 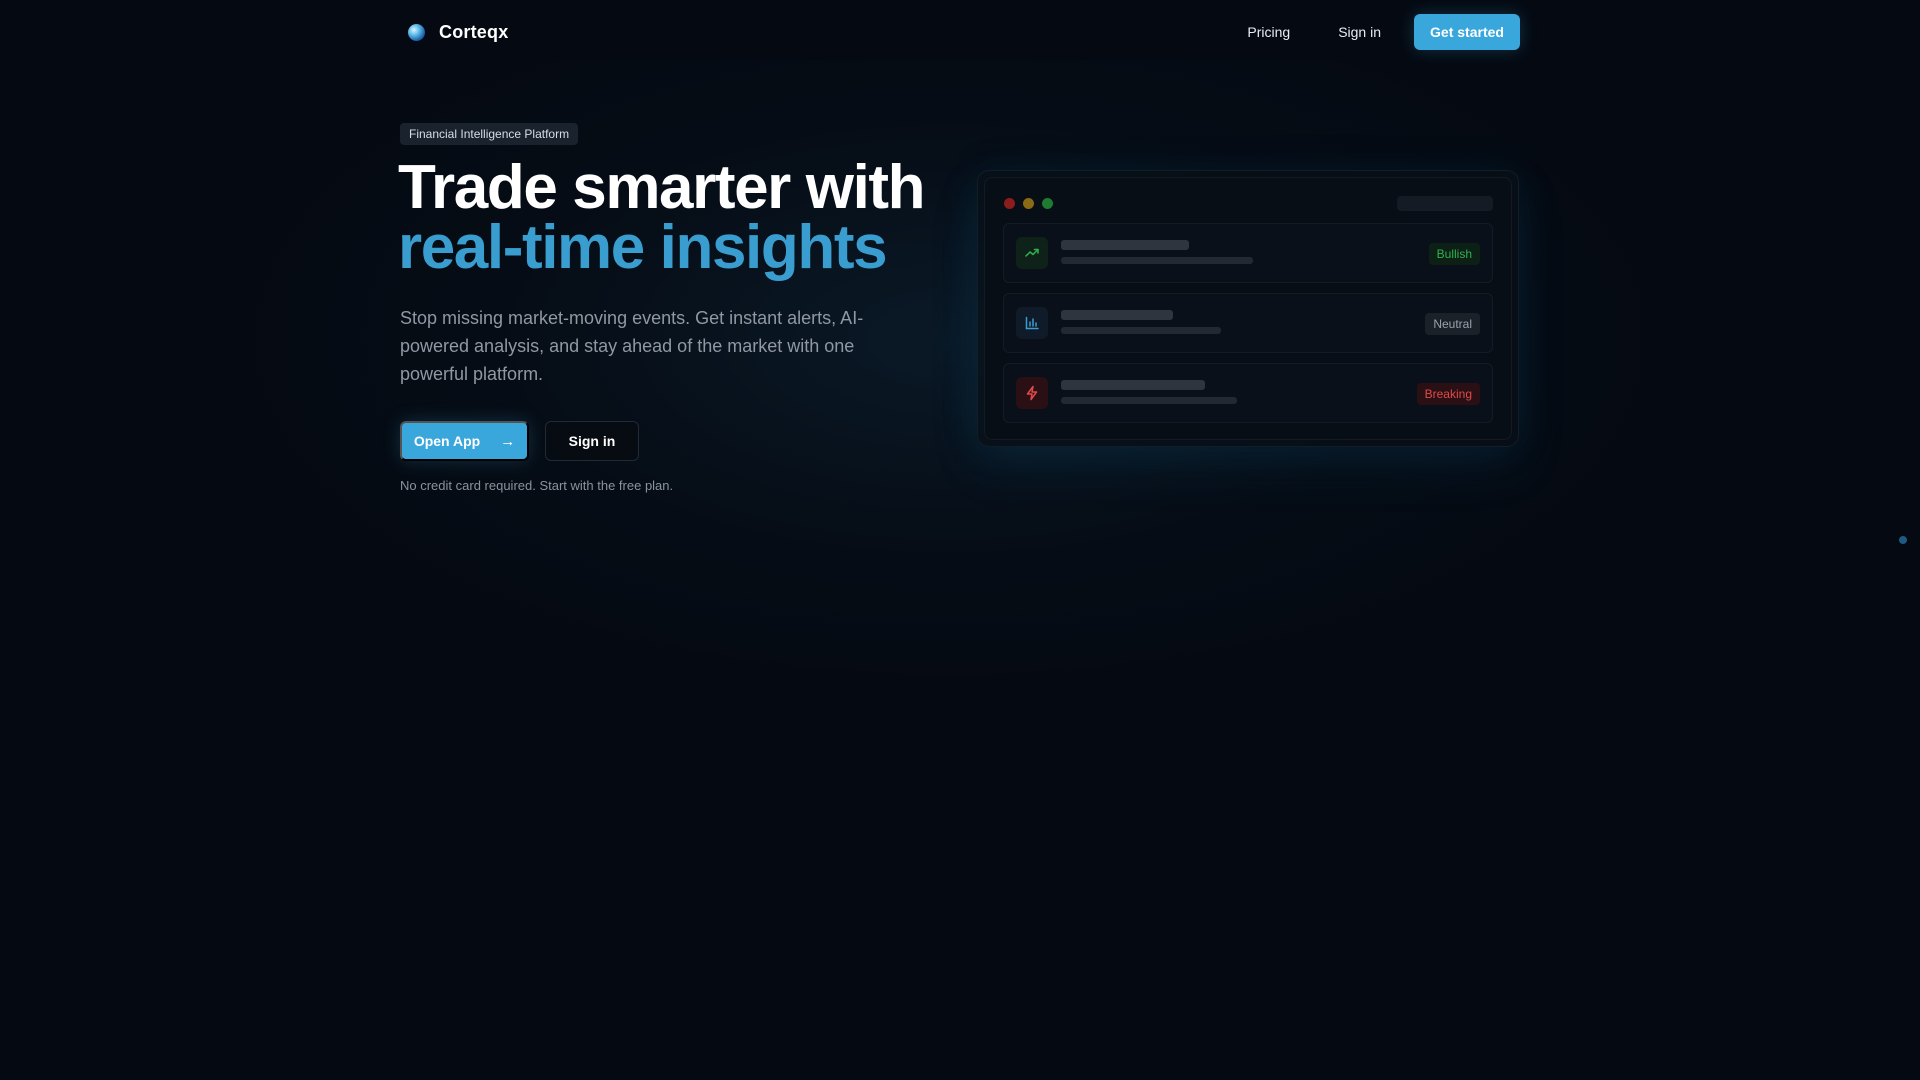 What do you see at coordinates (960, 32) in the screenshot?
I see `top-nav: Corteqx Pricing Sign in Get started` at bounding box center [960, 32].